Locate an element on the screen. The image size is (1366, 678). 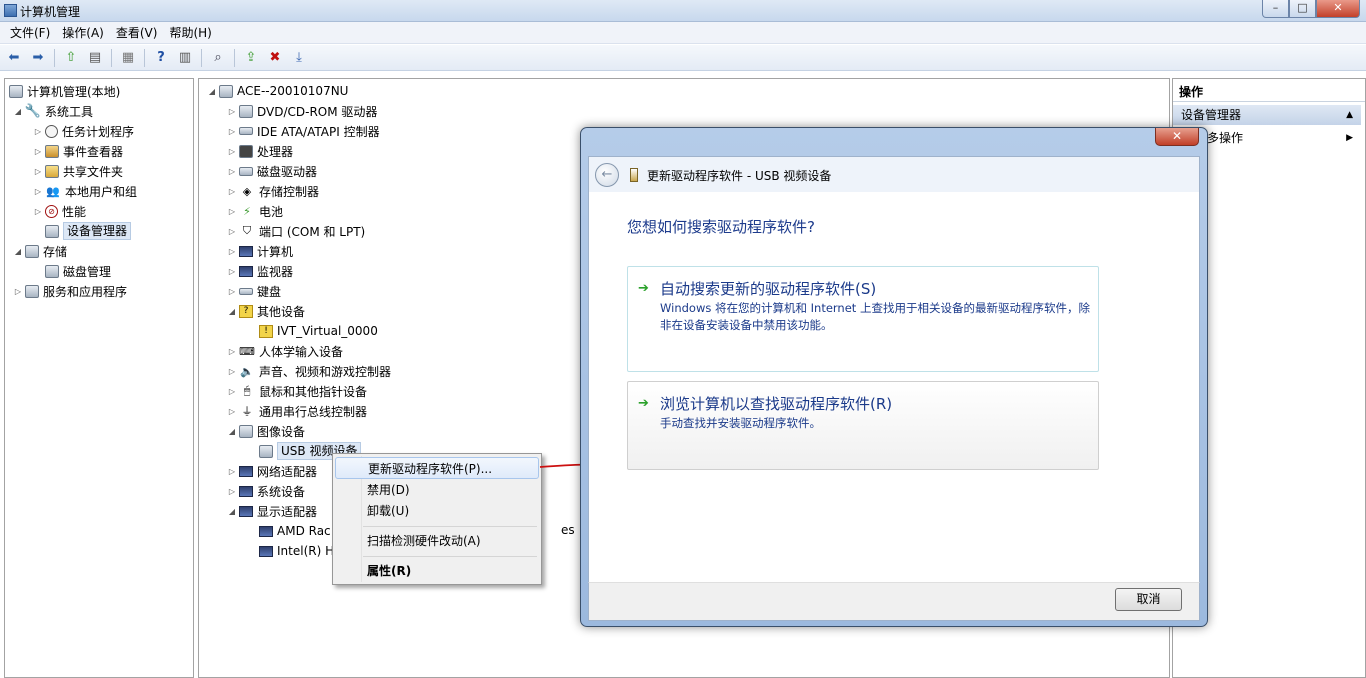
tree-item-performance: ▷ ⊘ 性能 is located at coordinates (59, 211).